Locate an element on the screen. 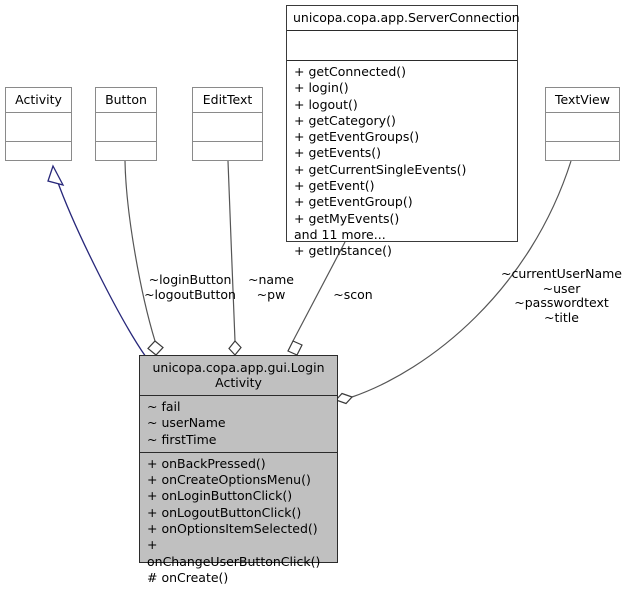 This screenshot has width=628, height=590. class-attributes-textview is located at coordinates (582, 127).